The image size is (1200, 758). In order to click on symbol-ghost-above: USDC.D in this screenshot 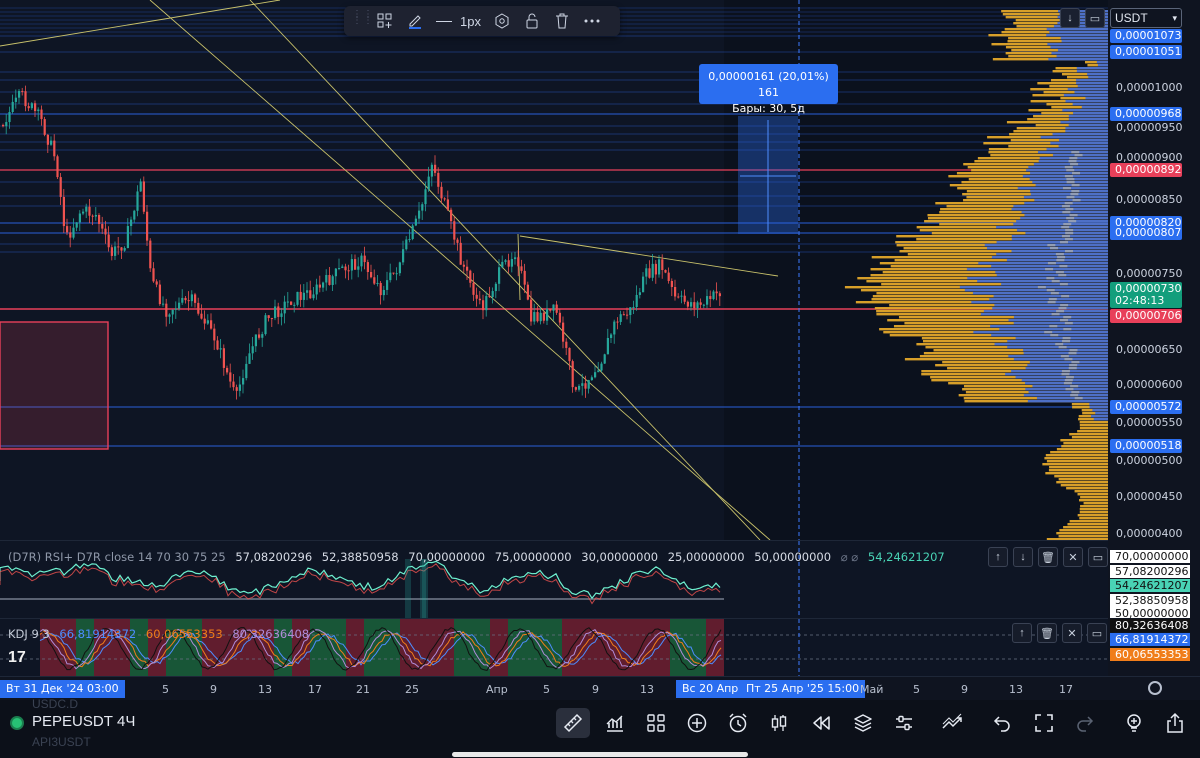, I will do `click(55, 704)`.